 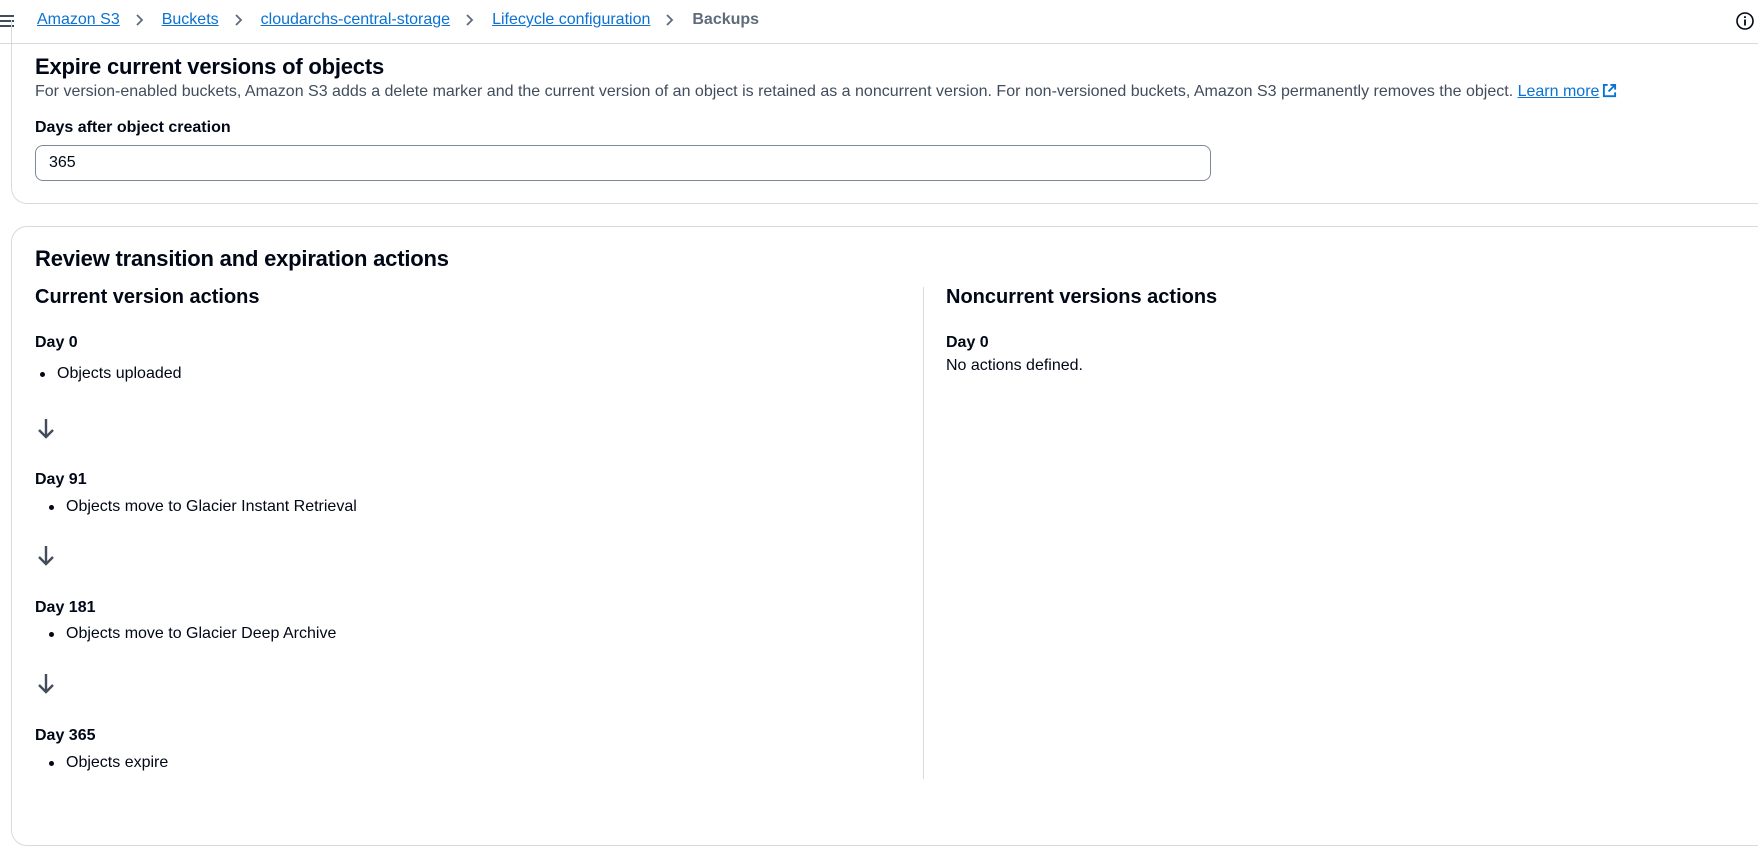 What do you see at coordinates (56, 342) in the screenshot?
I see `current-step-day-0: Day 0` at bounding box center [56, 342].